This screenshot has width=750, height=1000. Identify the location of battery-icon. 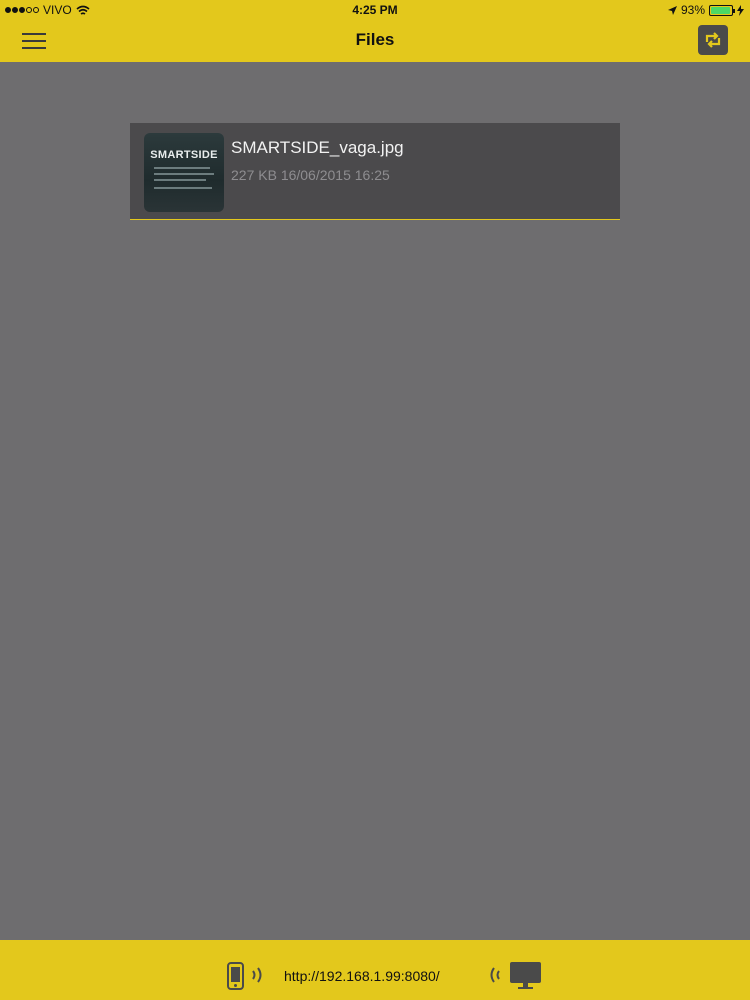
(722, 10).